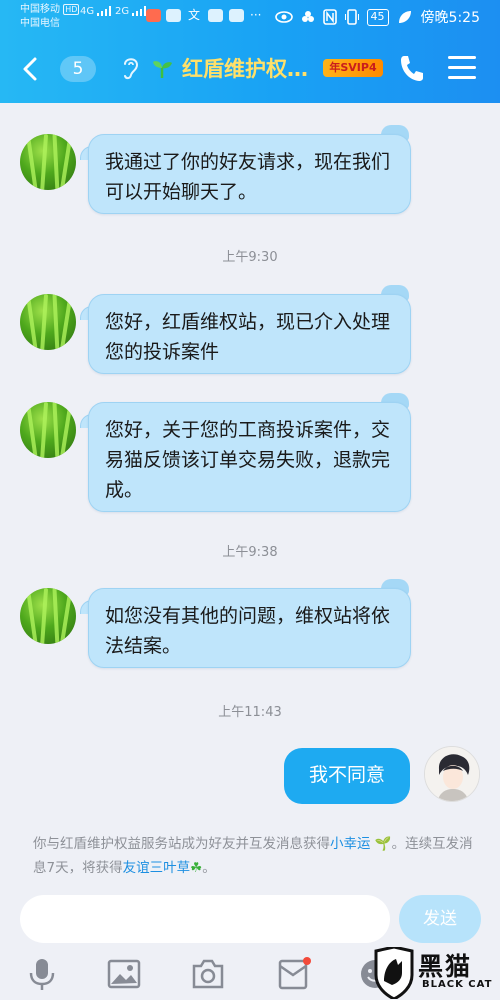 Image resolution: width=500 pixels, height=1000 pixels. Describe the element at coordinates (411, 68) in the screenshot. I see `phone-icon` at that location.